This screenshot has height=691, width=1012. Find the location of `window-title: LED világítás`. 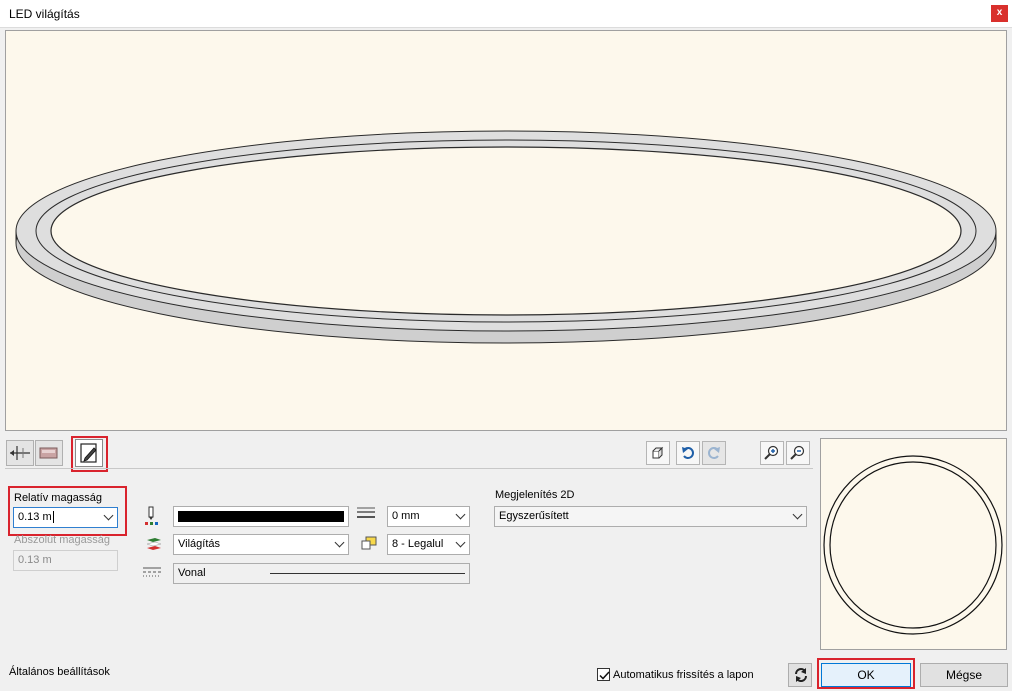

window-title: LED világítás is located at coordinates (44, 14).